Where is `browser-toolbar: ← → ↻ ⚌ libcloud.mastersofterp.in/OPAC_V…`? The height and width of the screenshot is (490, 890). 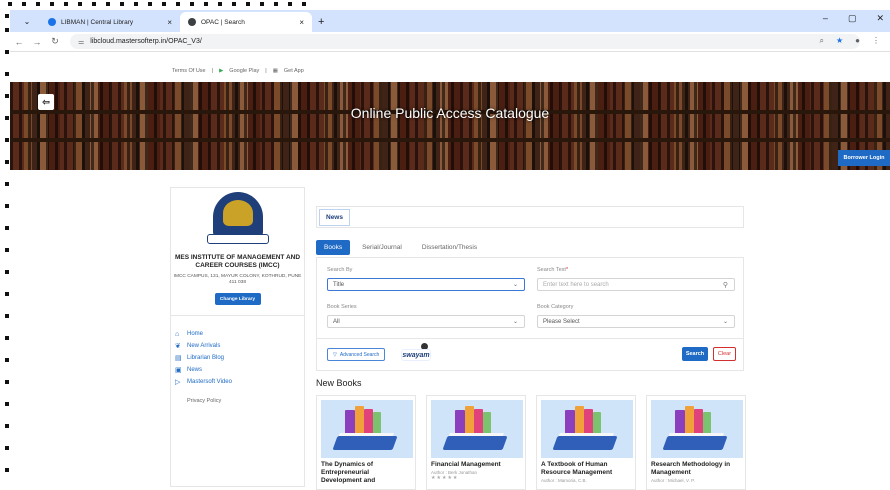 browser-toolbar: ← → ↻ ⚌ libcloud.mastersofterp.in/OPAC_V… is located at coordinates (450, 42).